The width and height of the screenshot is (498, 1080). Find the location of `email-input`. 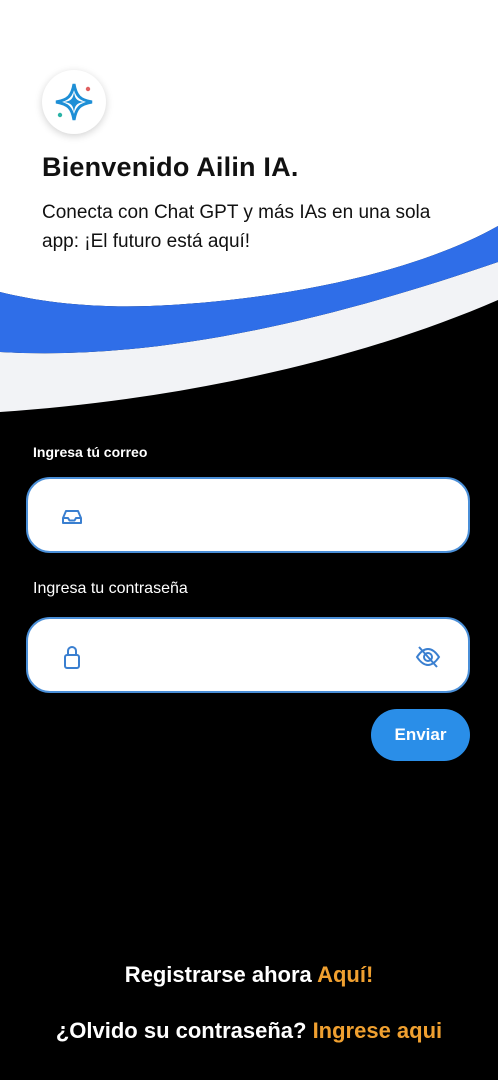

email-input is located at coordinates (260, 516).